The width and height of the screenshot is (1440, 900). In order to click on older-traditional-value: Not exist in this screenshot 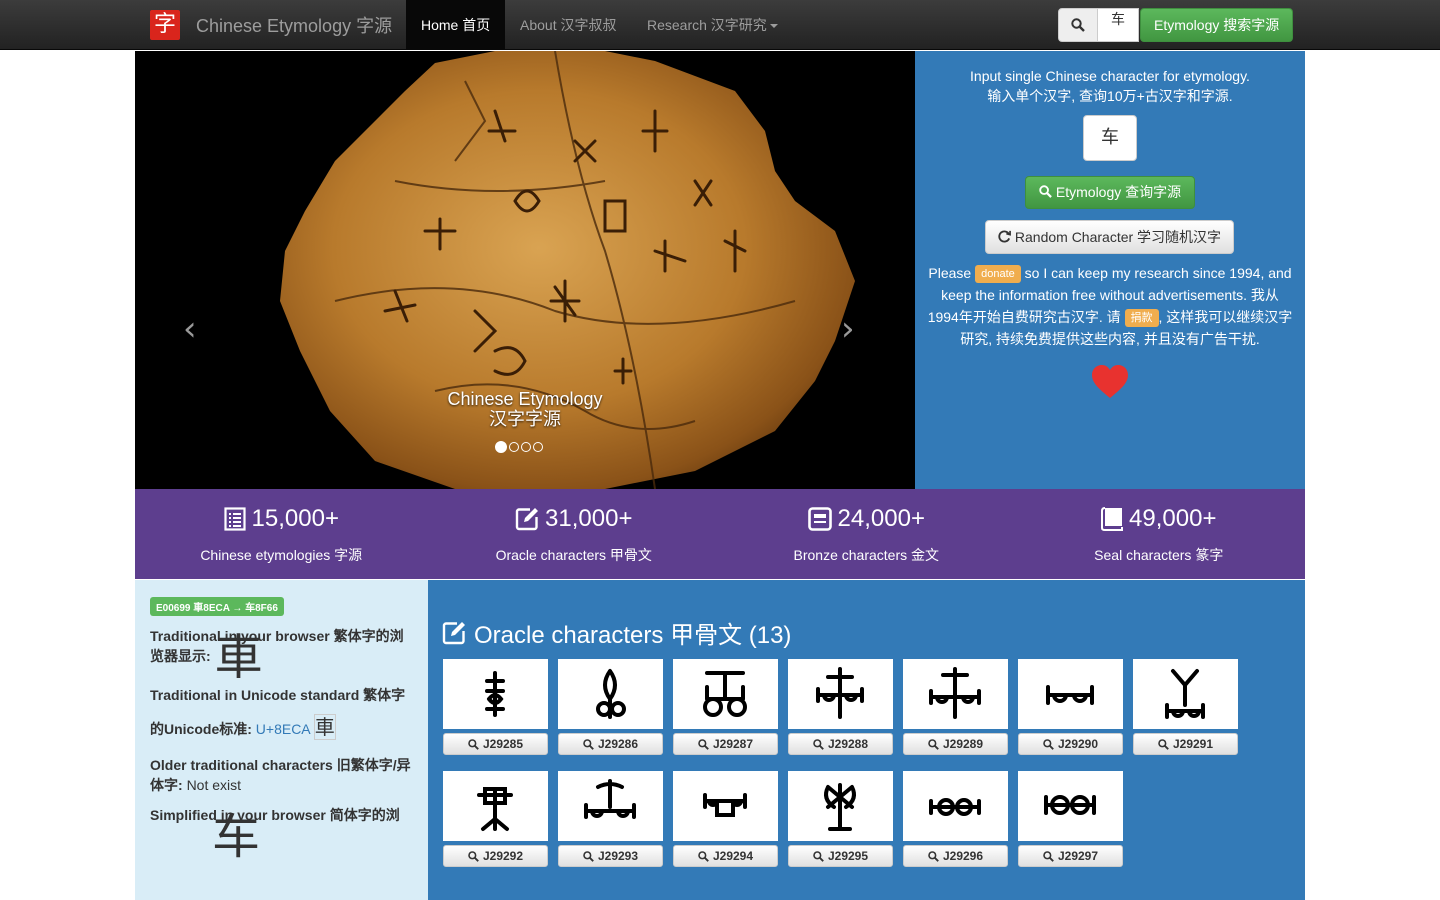, I will do `click(214, 785)`.